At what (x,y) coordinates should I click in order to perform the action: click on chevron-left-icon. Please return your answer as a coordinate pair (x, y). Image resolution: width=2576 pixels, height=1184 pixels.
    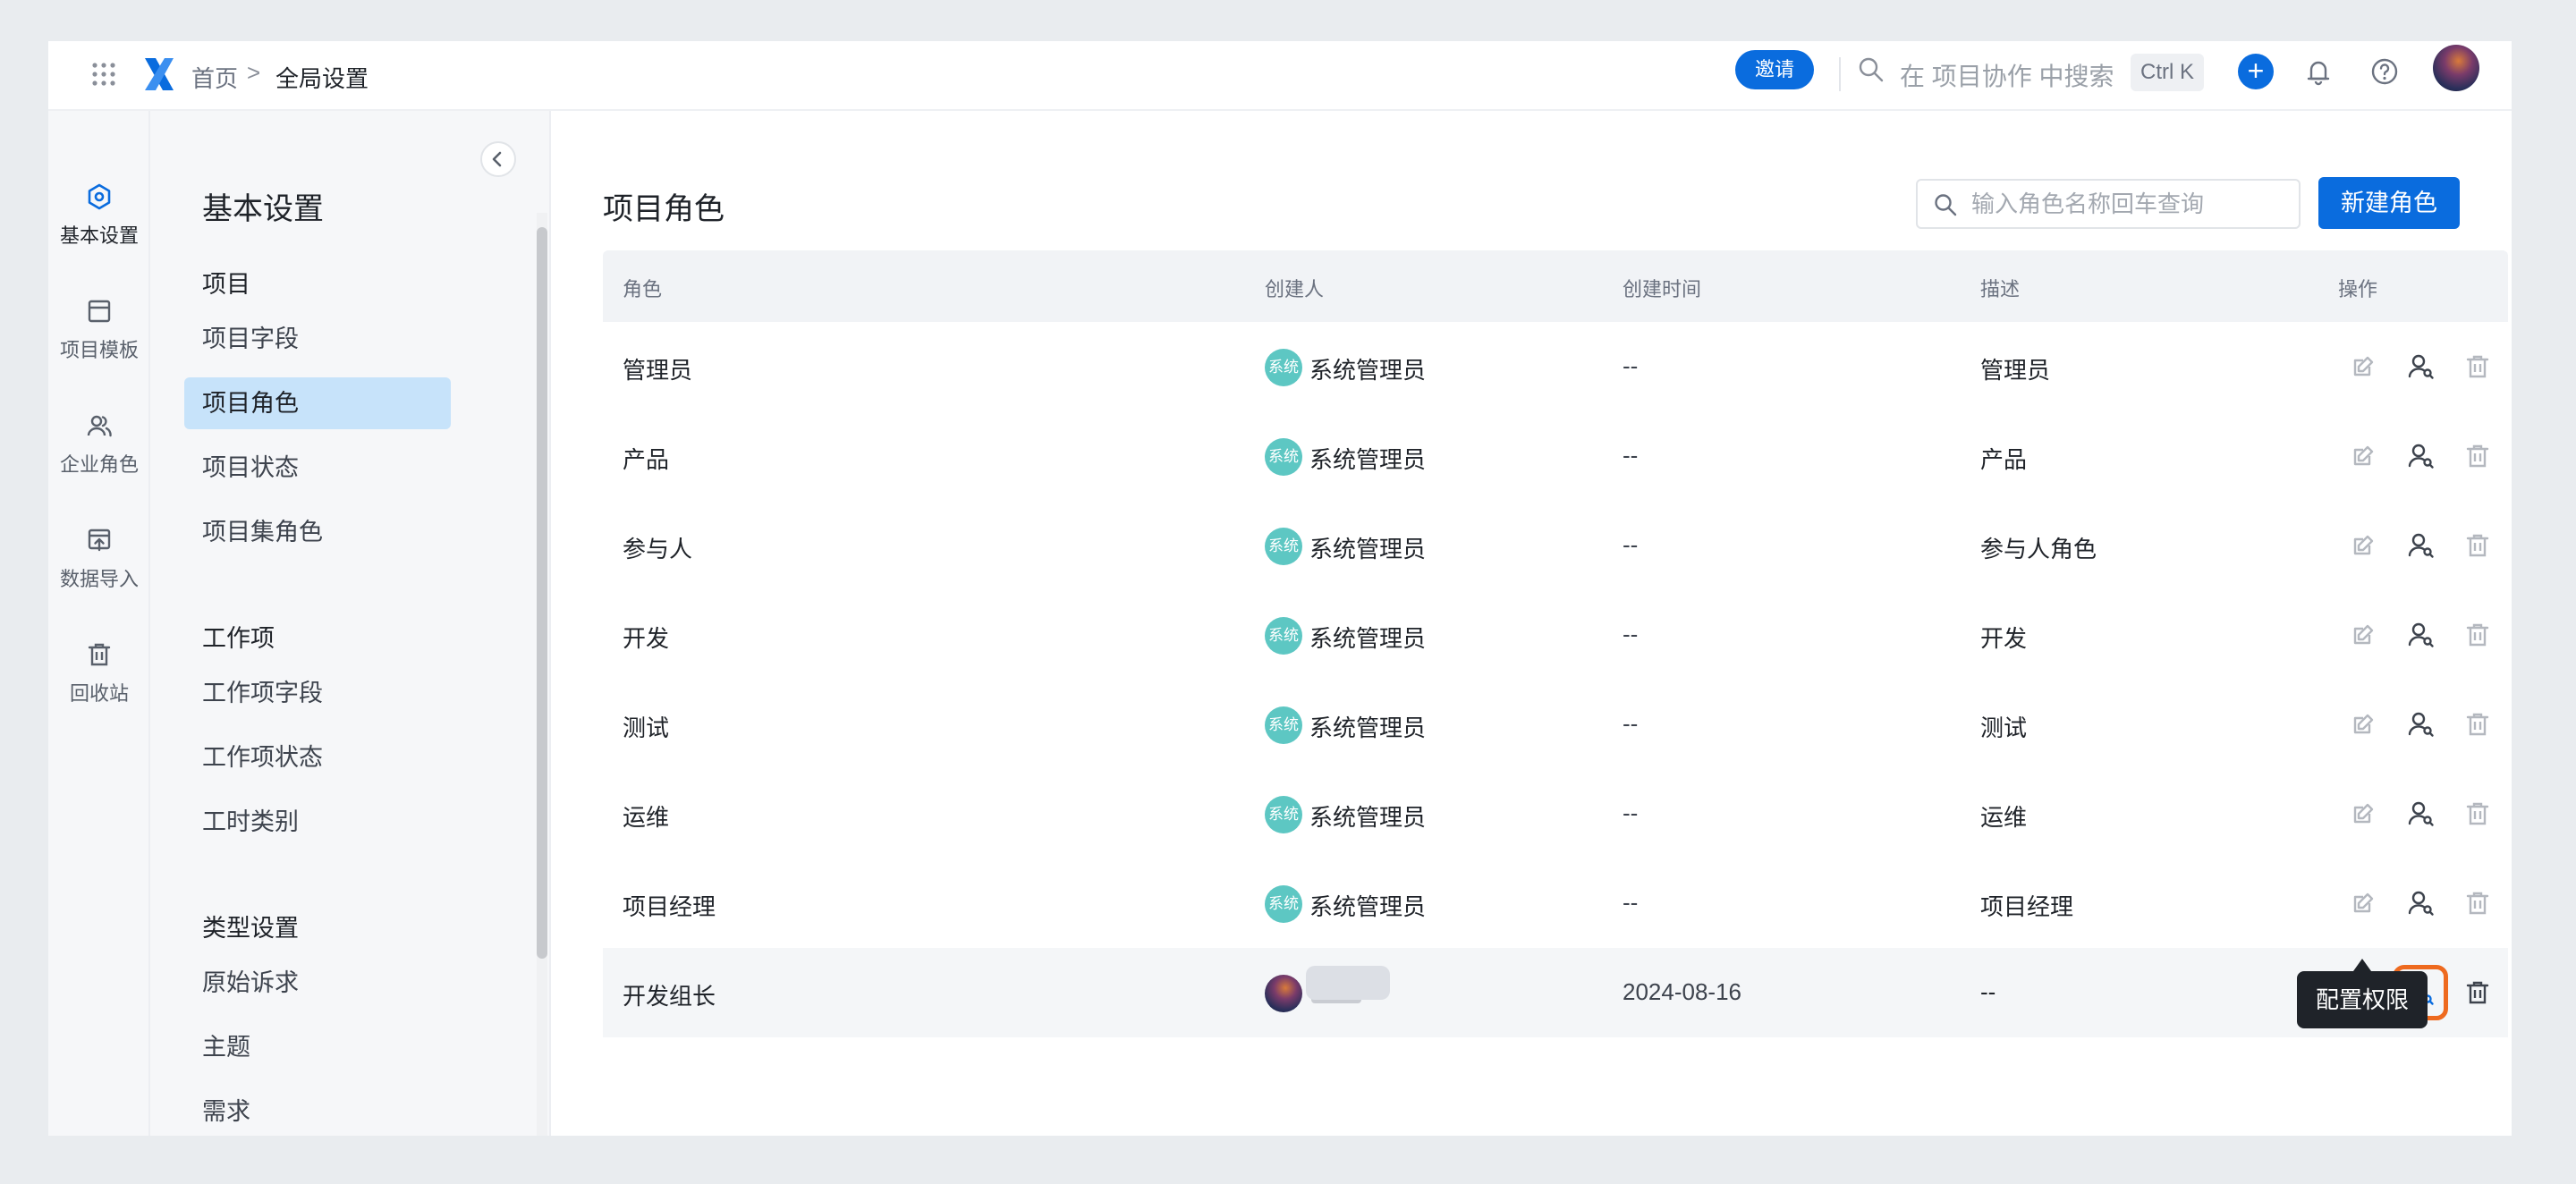
    Looking at the image, I should click on (497, 159).